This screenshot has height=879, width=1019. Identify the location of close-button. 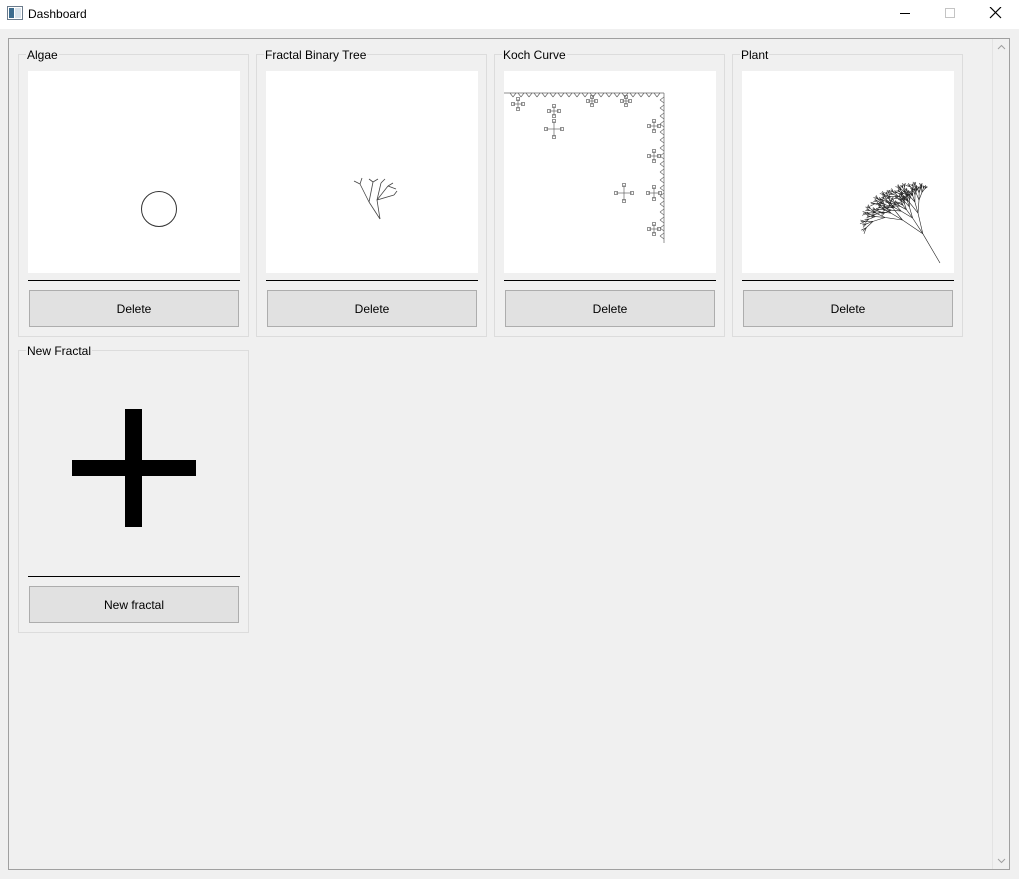
(996, 14).